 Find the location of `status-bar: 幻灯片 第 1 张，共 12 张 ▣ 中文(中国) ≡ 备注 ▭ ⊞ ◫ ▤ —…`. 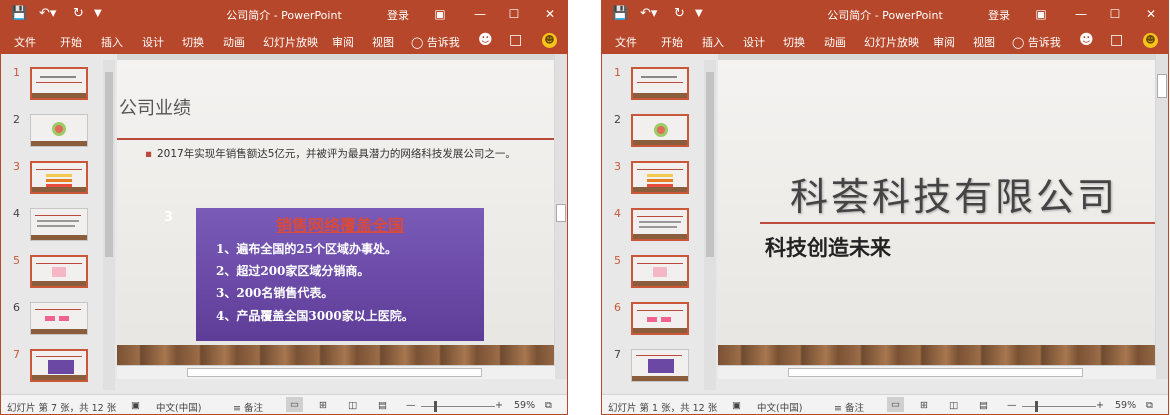

status-bar: 幻灯片 第 1 张，共 12 张 ▣ 中文(中国) ≡ 备注 ▭ ⊞ ◫ ▤ —… is located at coordinates (885, 404).